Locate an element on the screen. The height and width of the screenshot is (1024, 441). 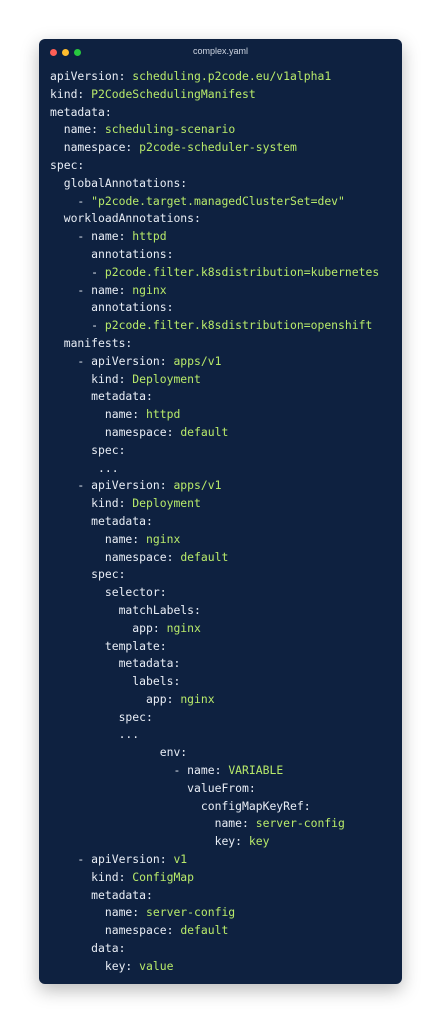
code-line: name: server-config is located at coordinates (214, 913).